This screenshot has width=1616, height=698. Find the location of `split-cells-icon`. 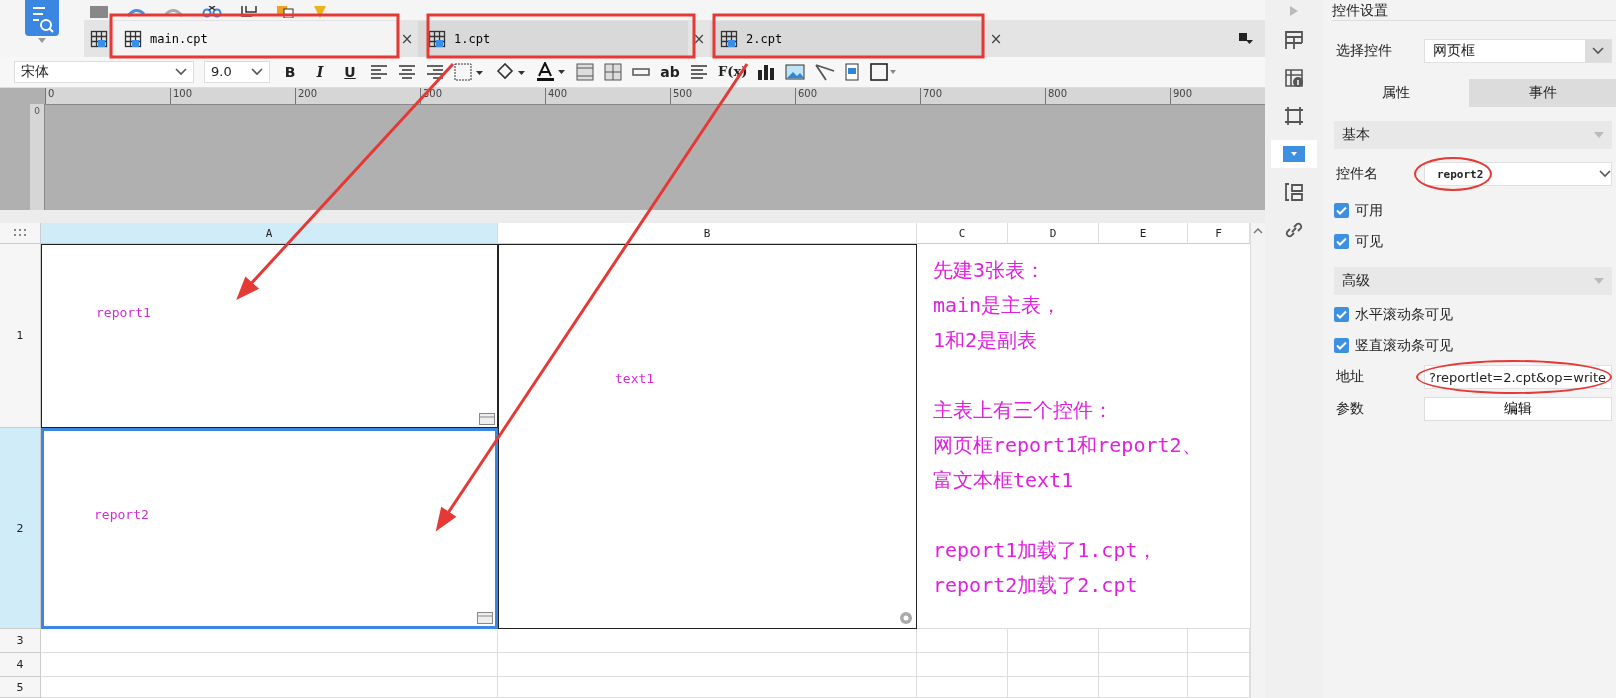

split-cells-icon is located at coordinates (613, 71).